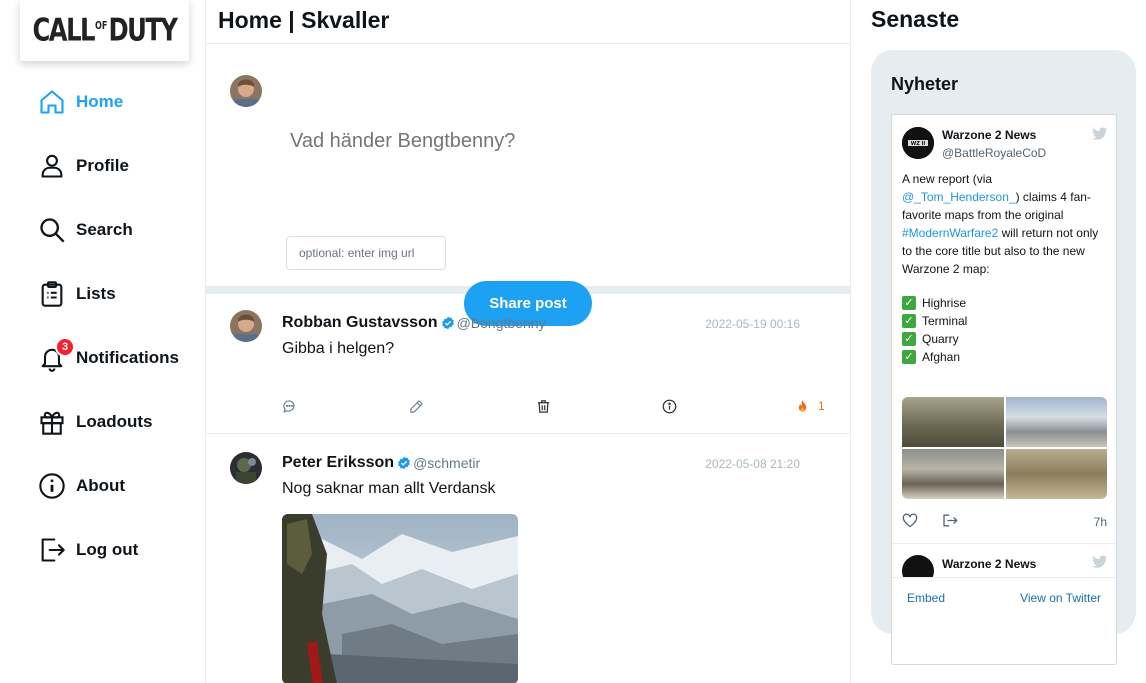 Image resolution: width=1146 pixels, height=683 pixels. What do you see at coordinates (945, 321) in the screenshot?
I see `map-name: Terminal` at bounding box center [945, 321].